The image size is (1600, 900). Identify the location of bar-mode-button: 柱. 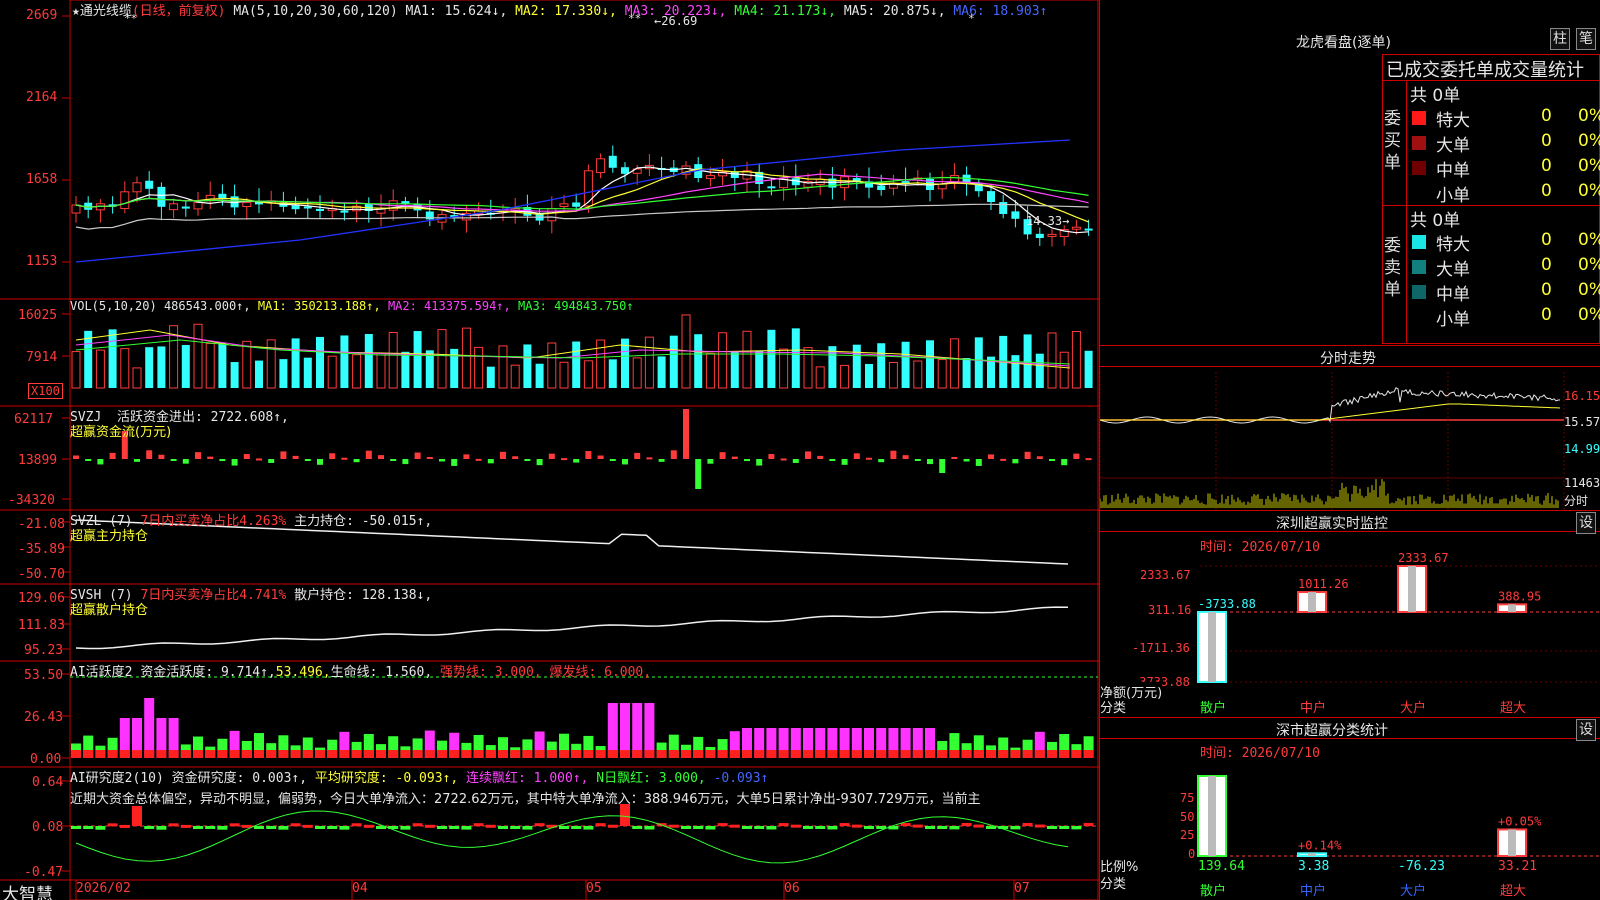
(1560, 39).